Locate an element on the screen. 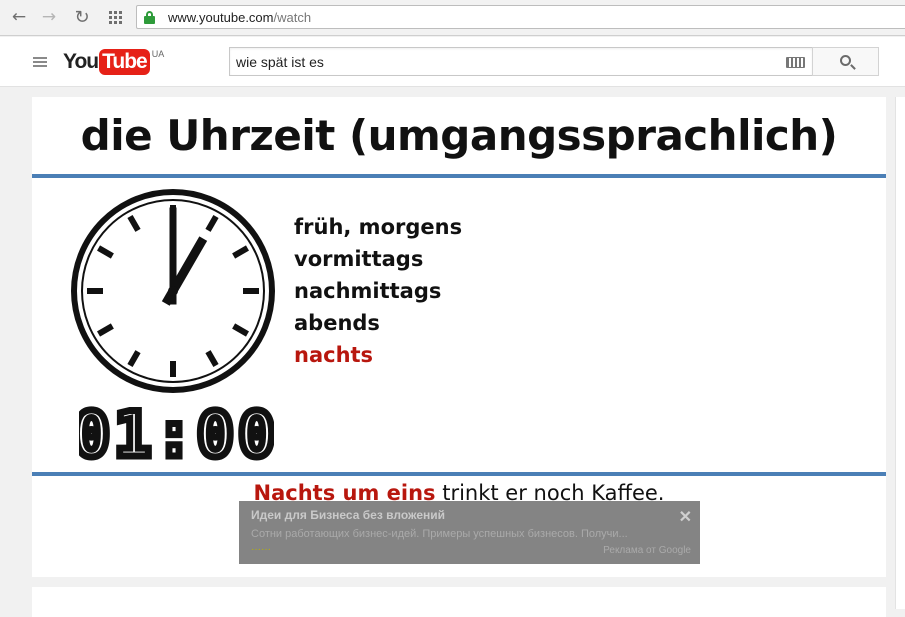  logo-tube: Tube is located at coordinates (124, 62).